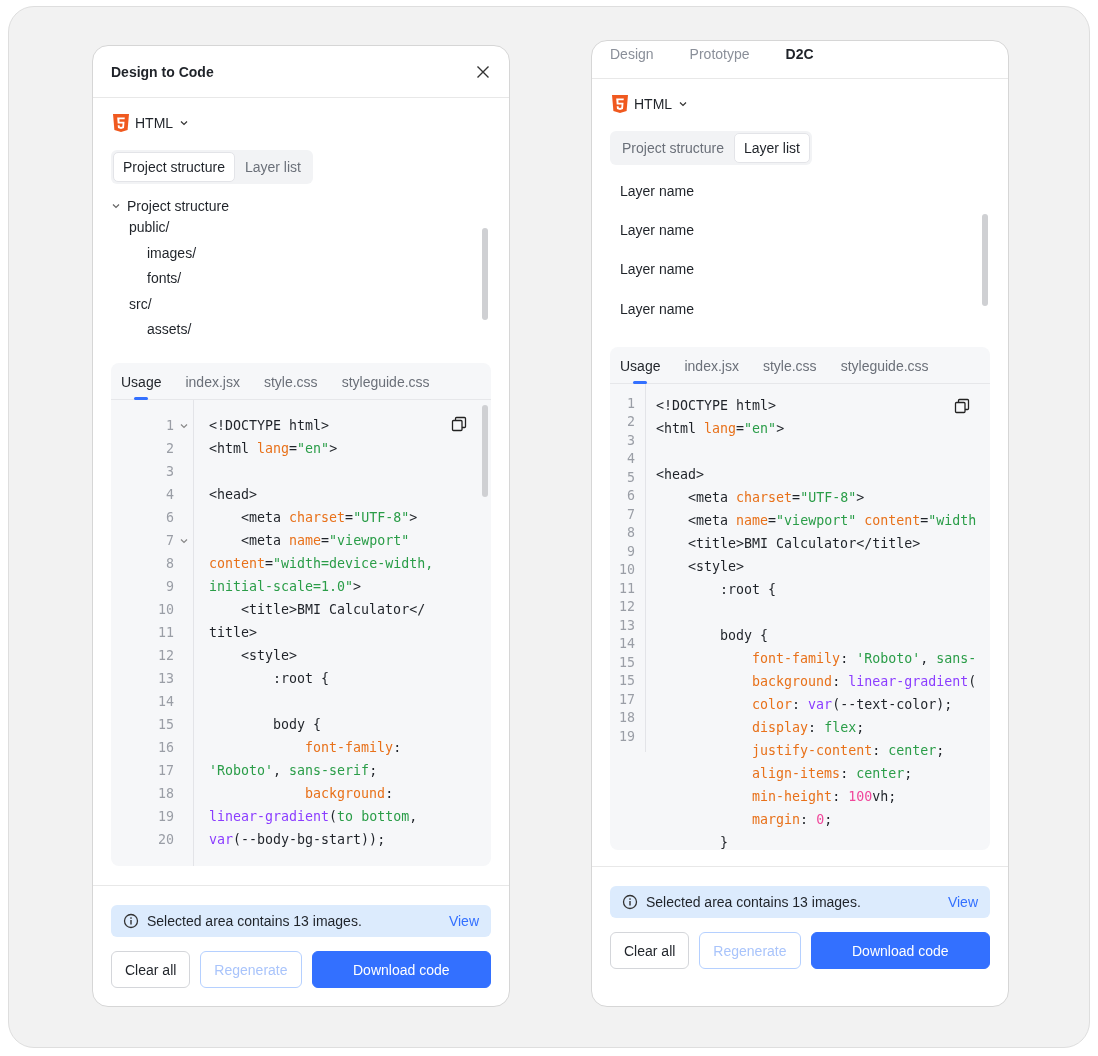  I want to click on close-icon, so click(483, 71).